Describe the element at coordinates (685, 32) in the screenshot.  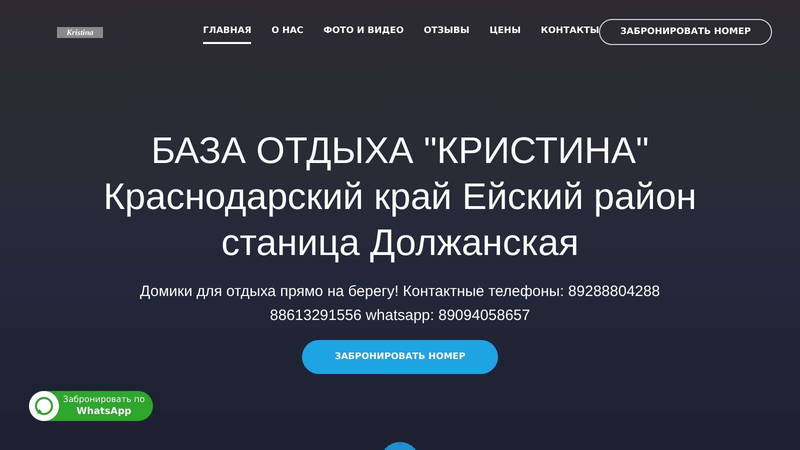
I see `book-room-button: ЗАБРОНИРОВАТЬ НОМЕР` at that location.